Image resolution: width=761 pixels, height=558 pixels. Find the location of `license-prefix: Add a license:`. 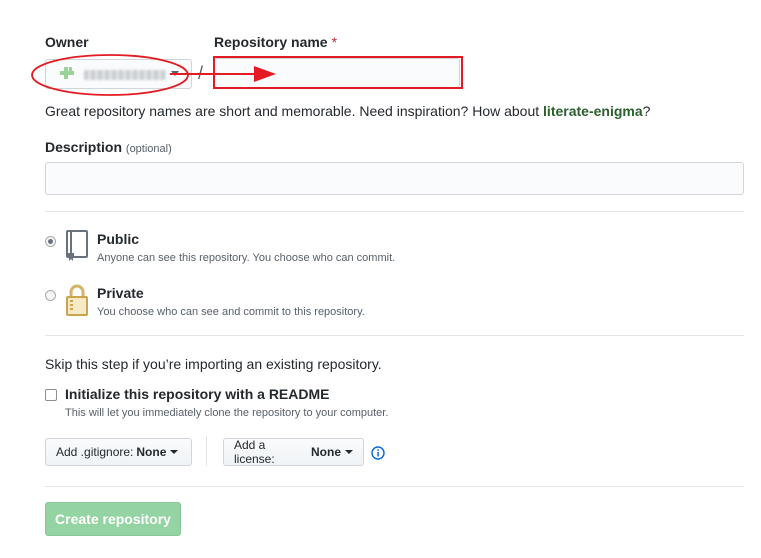

license-prefix: Add a license: is located at coordinates (254, 452).